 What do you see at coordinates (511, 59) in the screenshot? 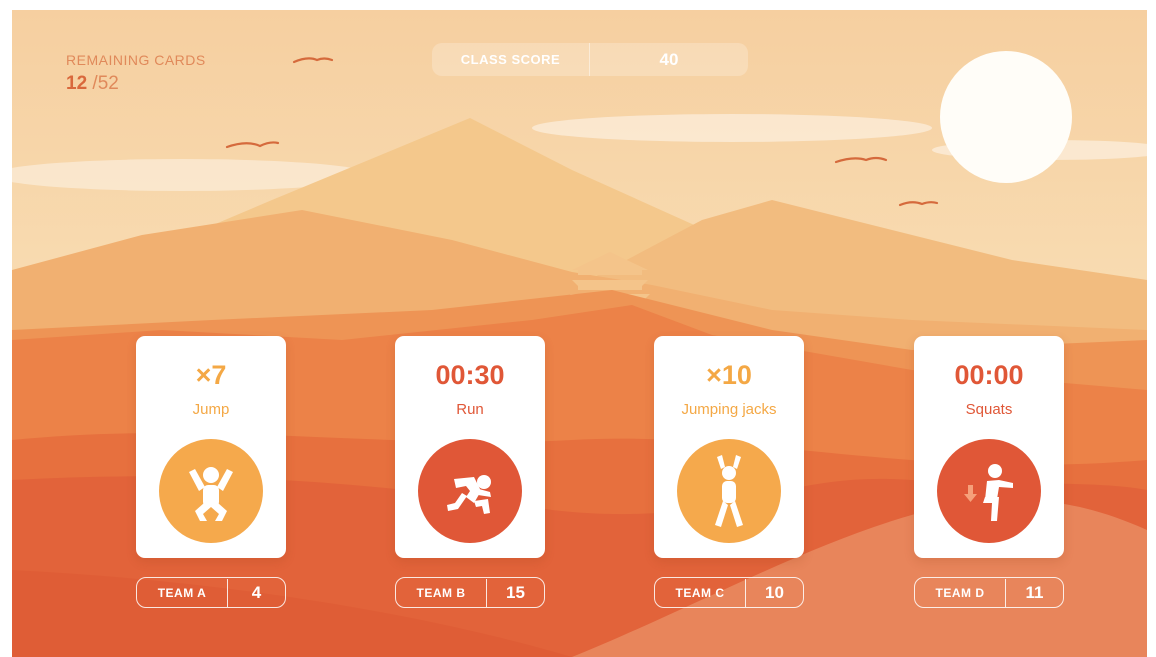
I see `class-score-label: CLASS SCORE` at bounding box center [511, 59].